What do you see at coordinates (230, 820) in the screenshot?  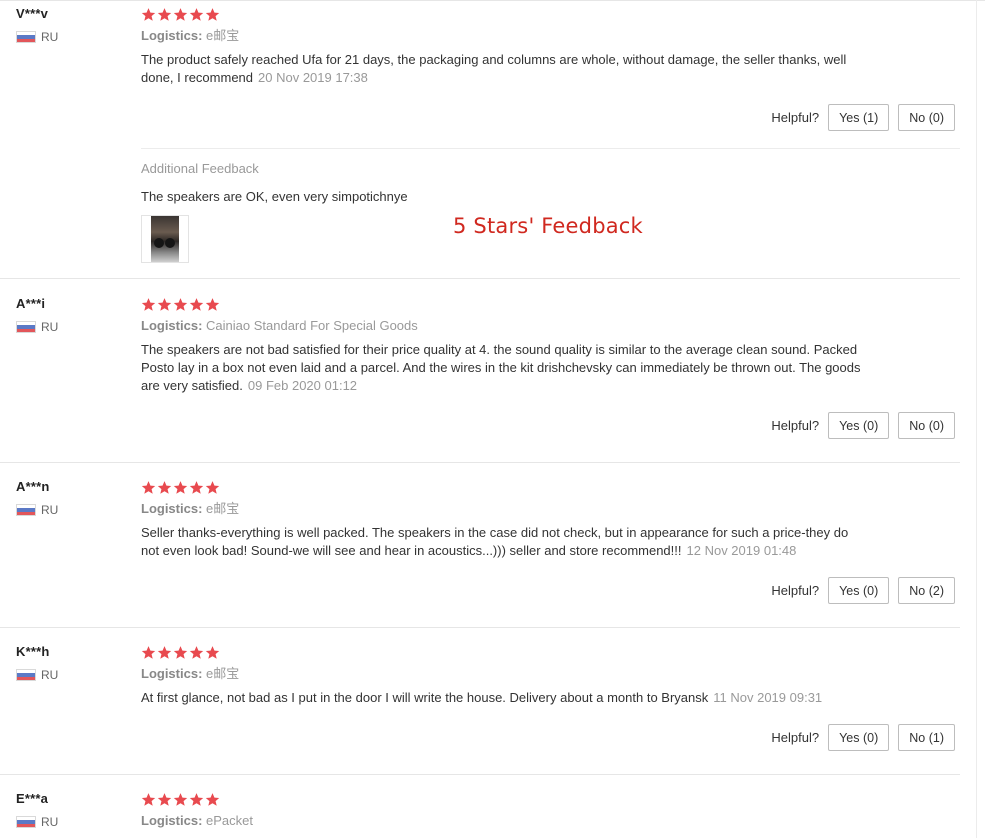 I see `logistics-value: ePacket` at bounding box center [230, 820].